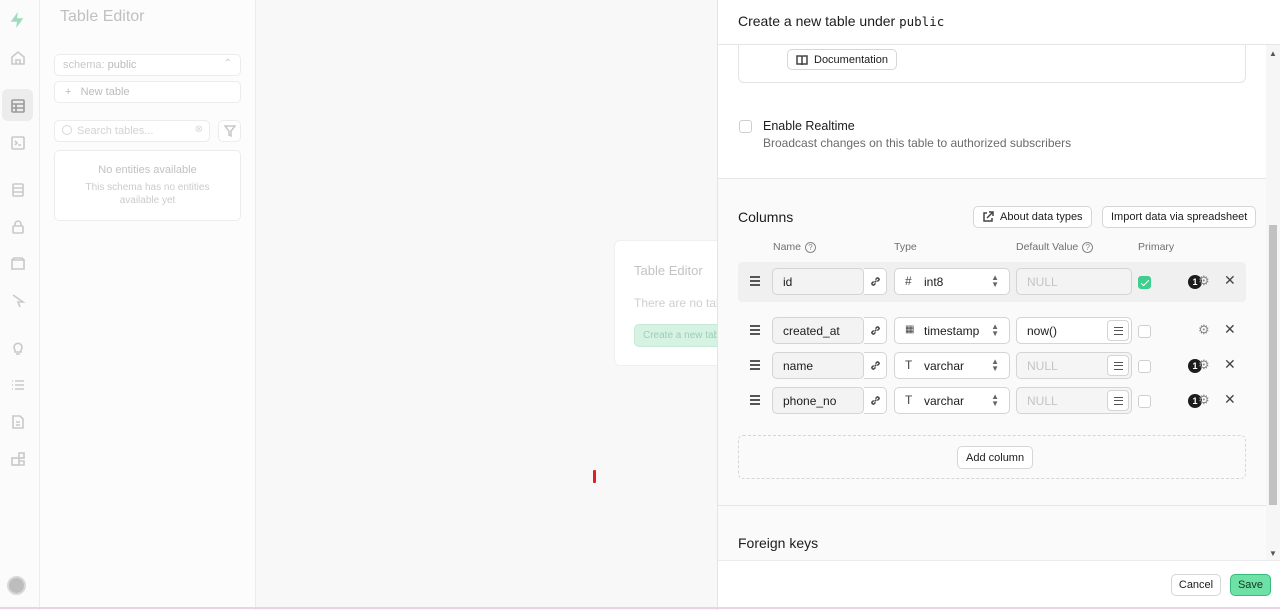  I want to click on column-type-select: # int8 ▲ ▼, so click(952, 281).